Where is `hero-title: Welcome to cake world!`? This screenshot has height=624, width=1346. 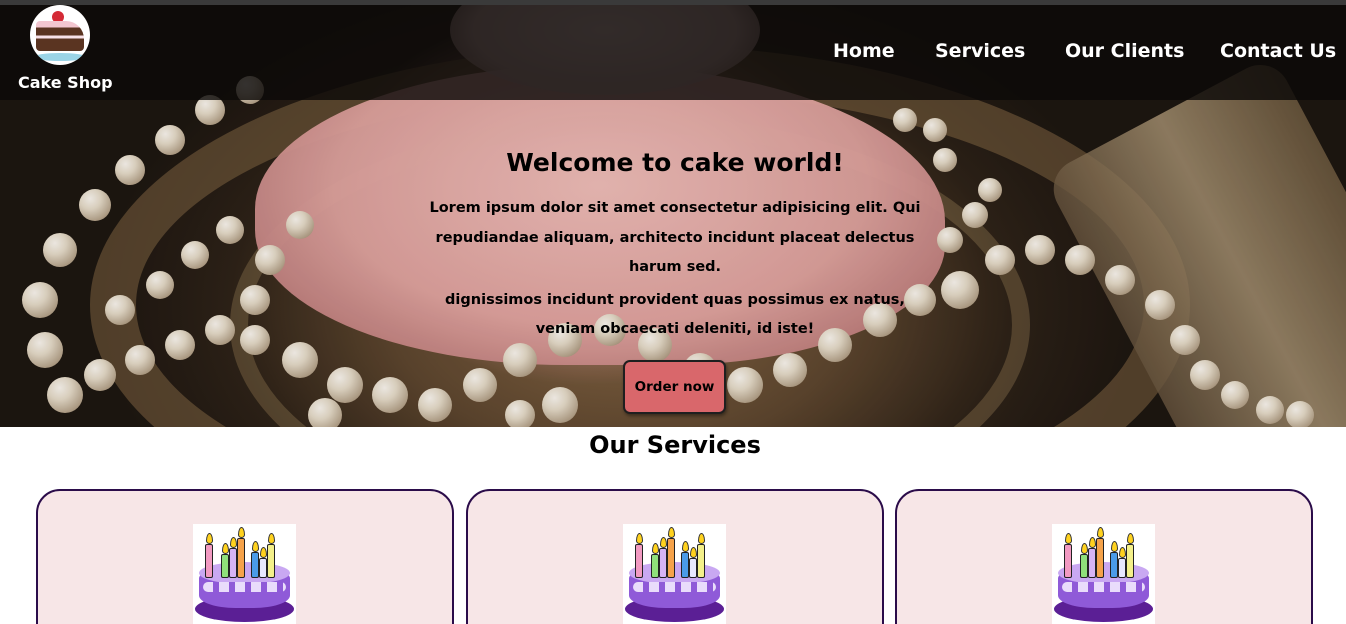 hero-title: Welcome to cake world! is located at coordinates (675, 162).